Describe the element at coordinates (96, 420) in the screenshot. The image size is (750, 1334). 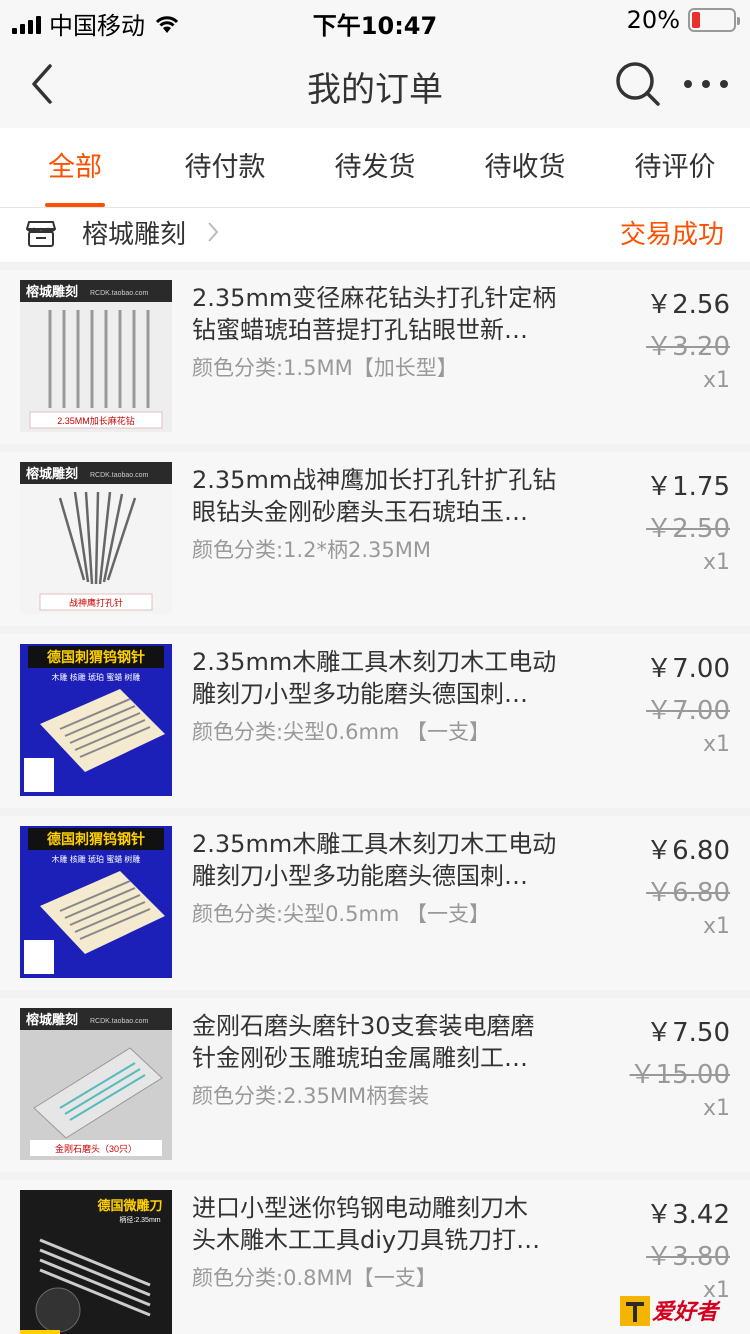
I see `thumb-caption: 2.35MM加长麻花钻` at that location.